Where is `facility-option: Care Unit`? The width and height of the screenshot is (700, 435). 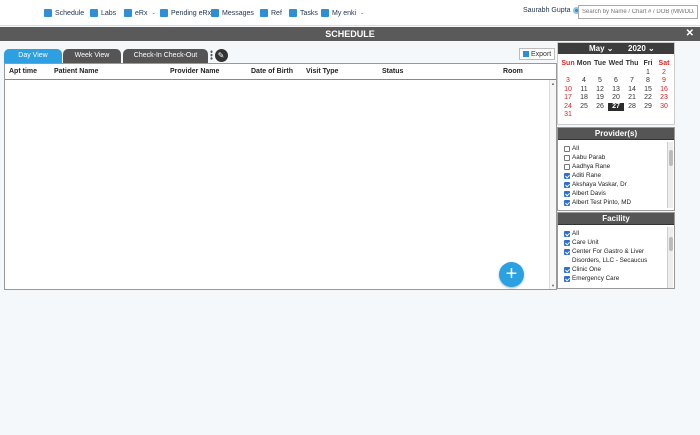 facility-option: Care Unit is located at coordinates (616, 242).